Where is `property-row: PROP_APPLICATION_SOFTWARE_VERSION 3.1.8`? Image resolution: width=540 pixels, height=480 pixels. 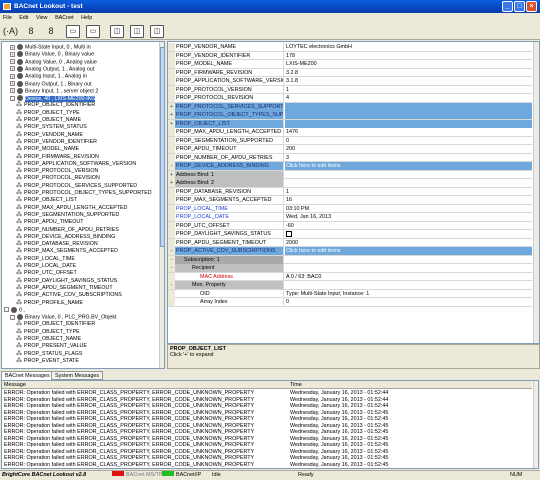 property-row: PROP_APPLICATION_SOFTWARE_VERSION 3.1.8 is located at coordinates (350, 81).